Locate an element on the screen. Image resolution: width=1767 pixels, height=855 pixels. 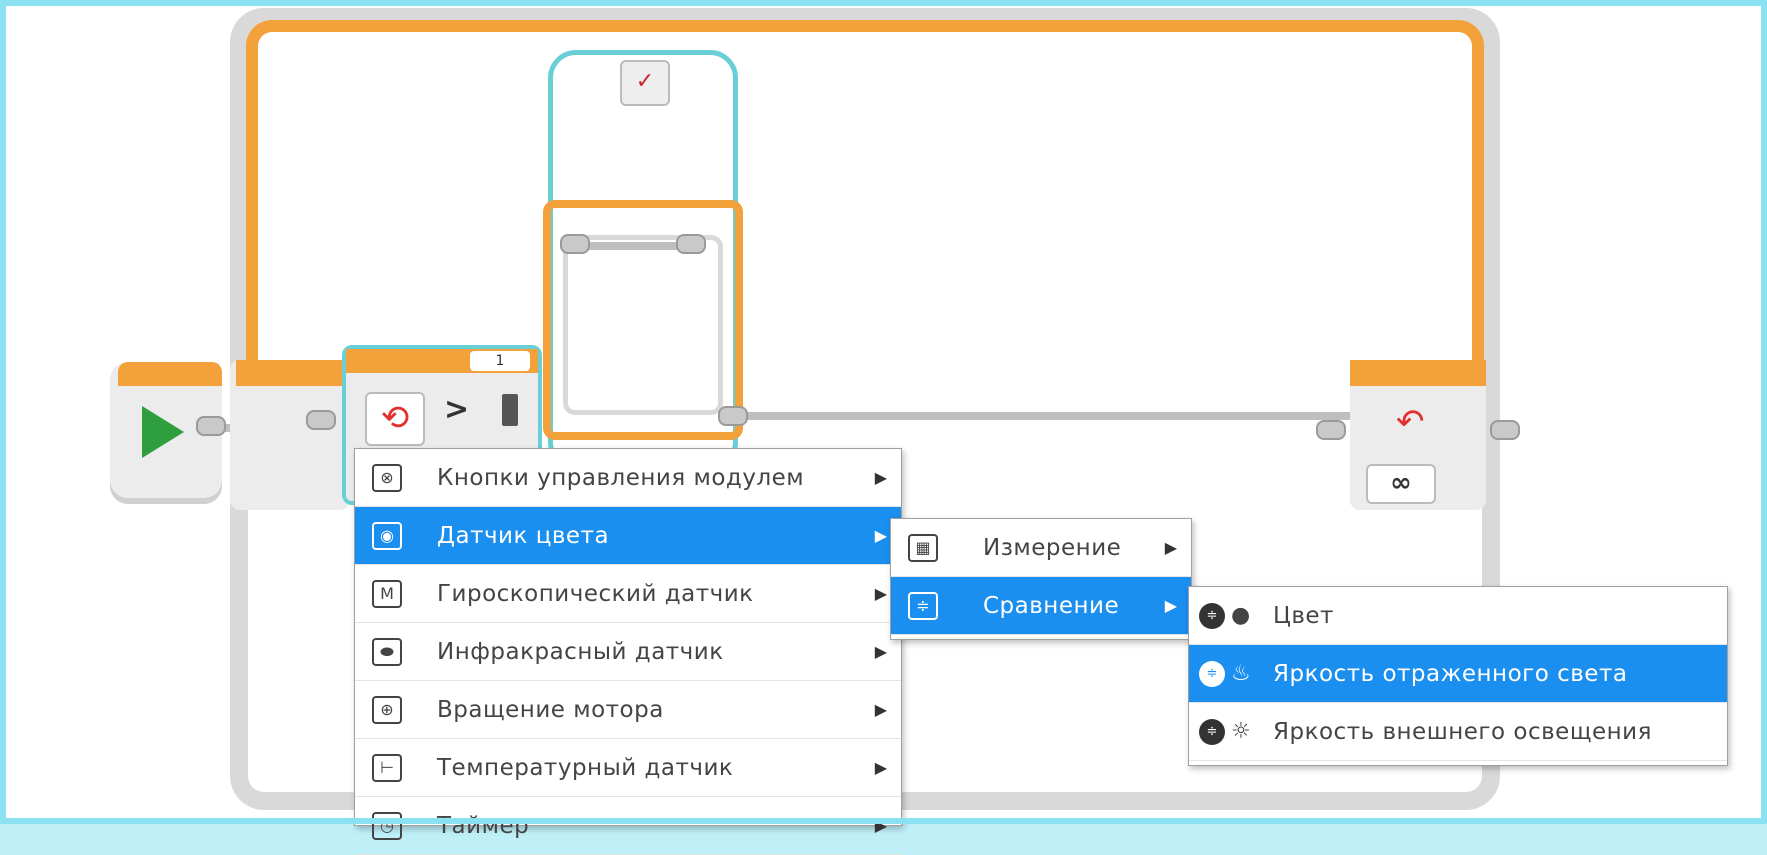
menu-item: ◷ Таймер ▶ is located at coordinates (628, 826).